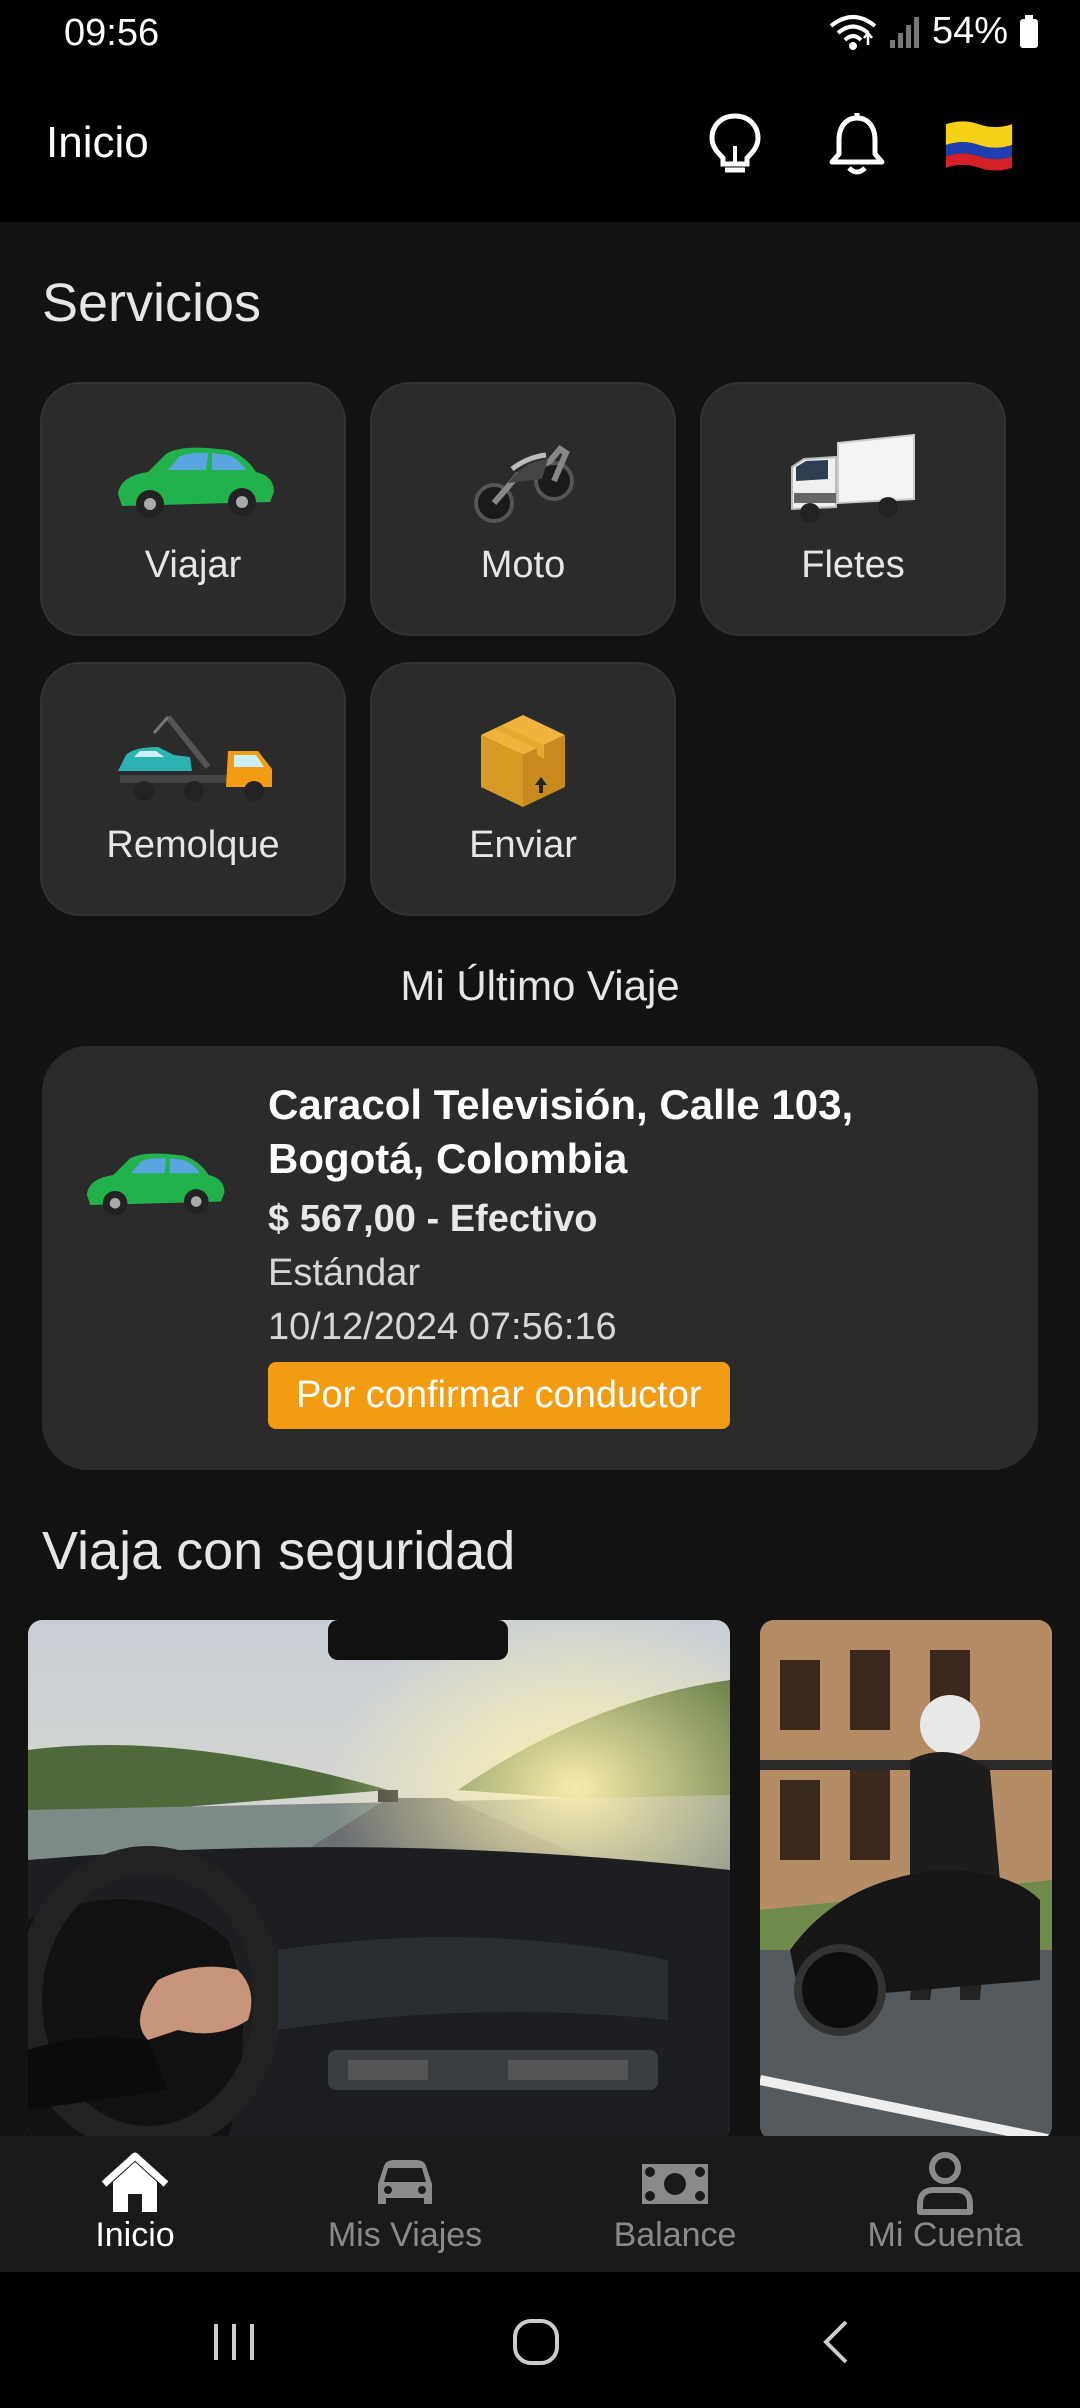 The height and width of the screenshot is (2408, 1080). I want to click on truck-icon, so click(853, 481).